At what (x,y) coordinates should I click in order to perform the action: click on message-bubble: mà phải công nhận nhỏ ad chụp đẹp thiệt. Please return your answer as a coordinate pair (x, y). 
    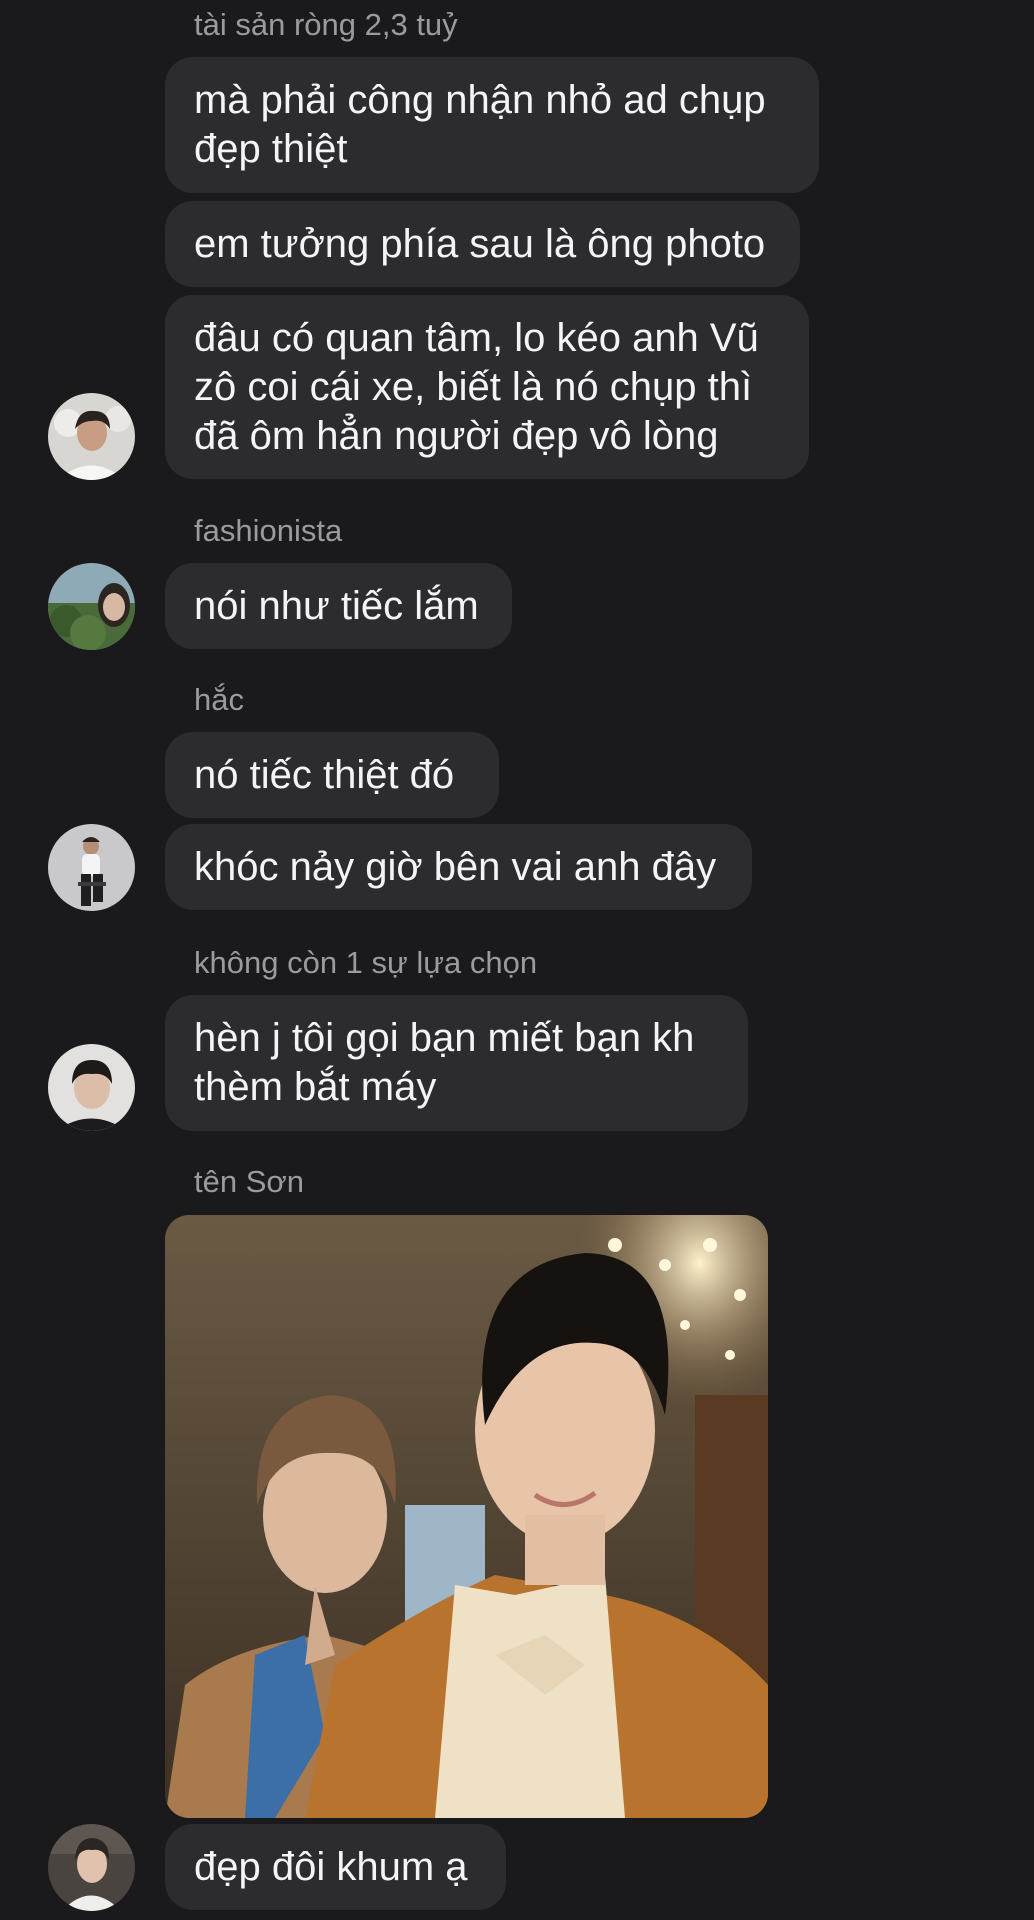
    Looking at the image, I should click on (492, 125).